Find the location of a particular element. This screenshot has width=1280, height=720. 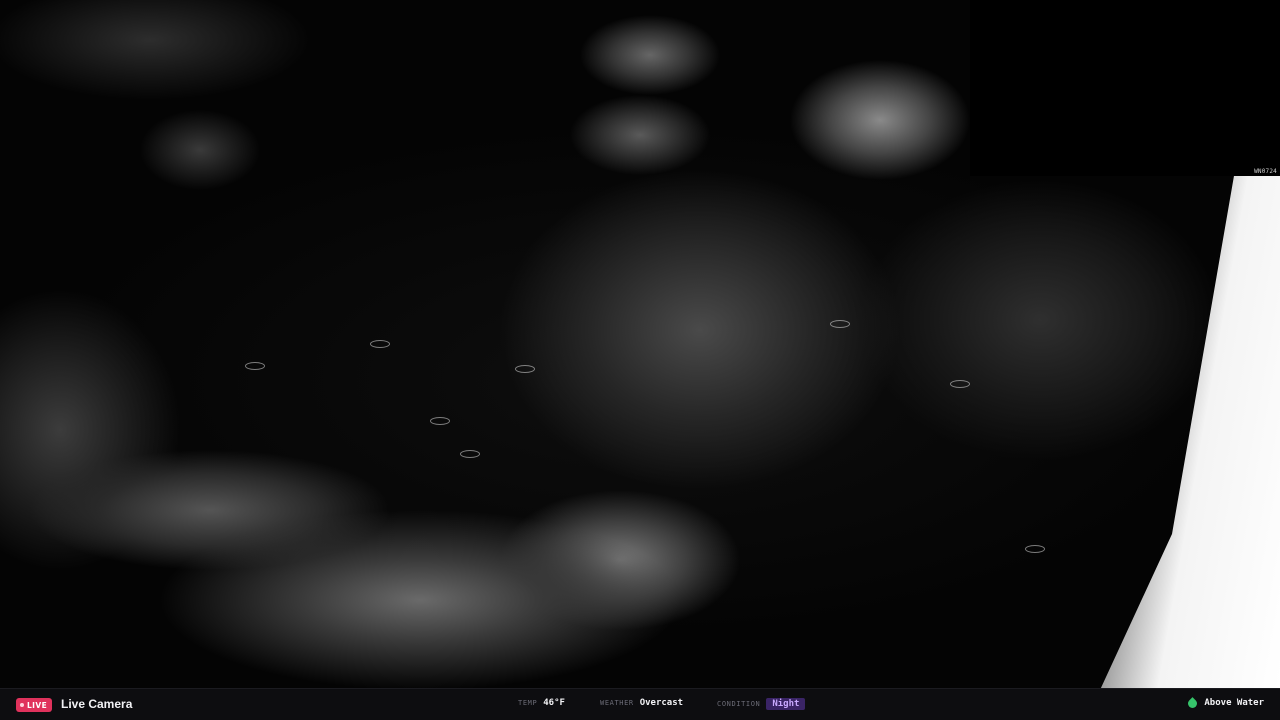

temp-value: 46°F is located at coordinates (554, 703).